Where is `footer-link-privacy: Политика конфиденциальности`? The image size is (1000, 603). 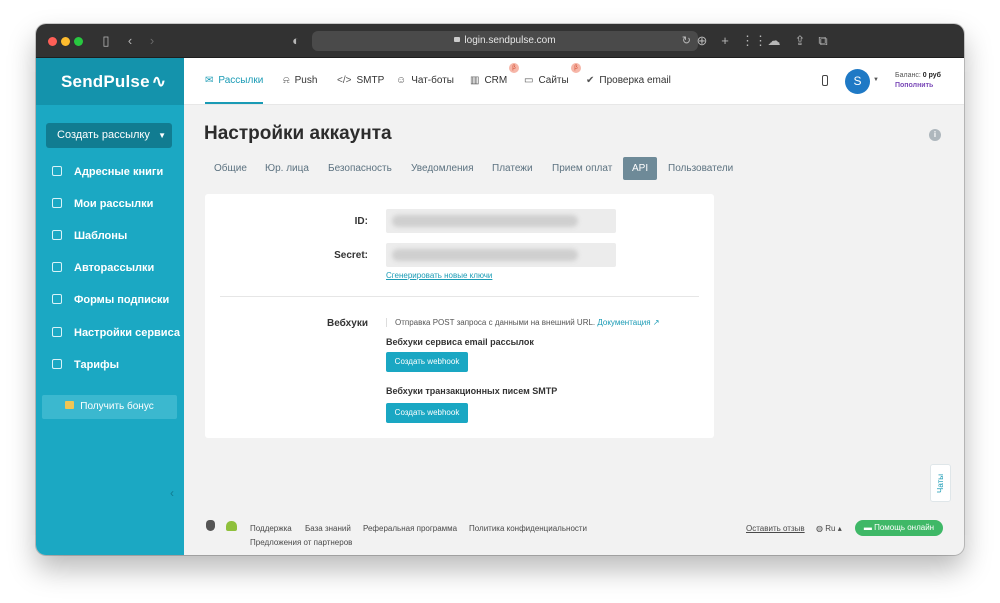
footer-link-privacy: Политика конфиденциальности is located at coordinates (528, 528).